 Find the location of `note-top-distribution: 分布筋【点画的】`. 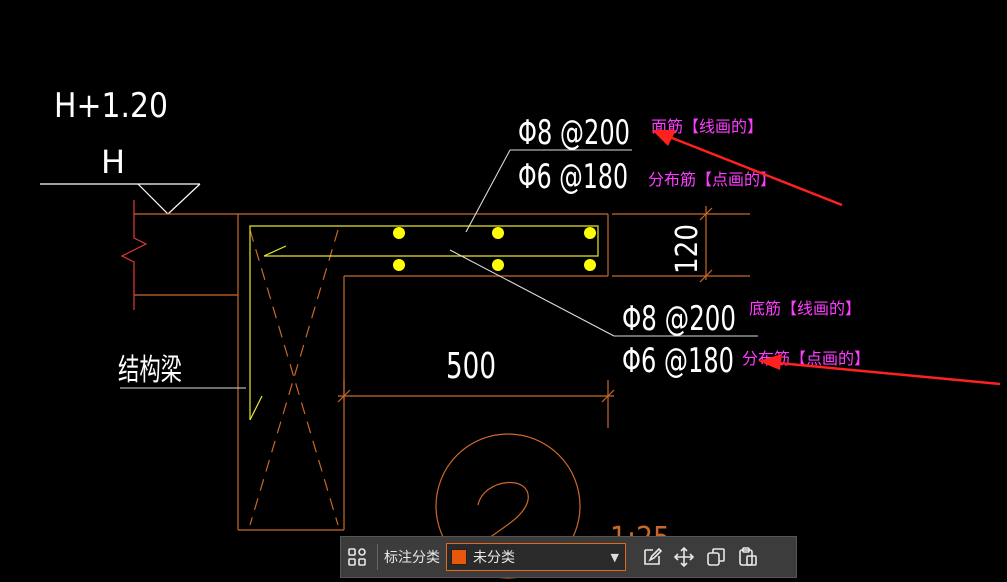

note-top-distribution: 分布筋【点画的】 is located at coordinates (712, 179).